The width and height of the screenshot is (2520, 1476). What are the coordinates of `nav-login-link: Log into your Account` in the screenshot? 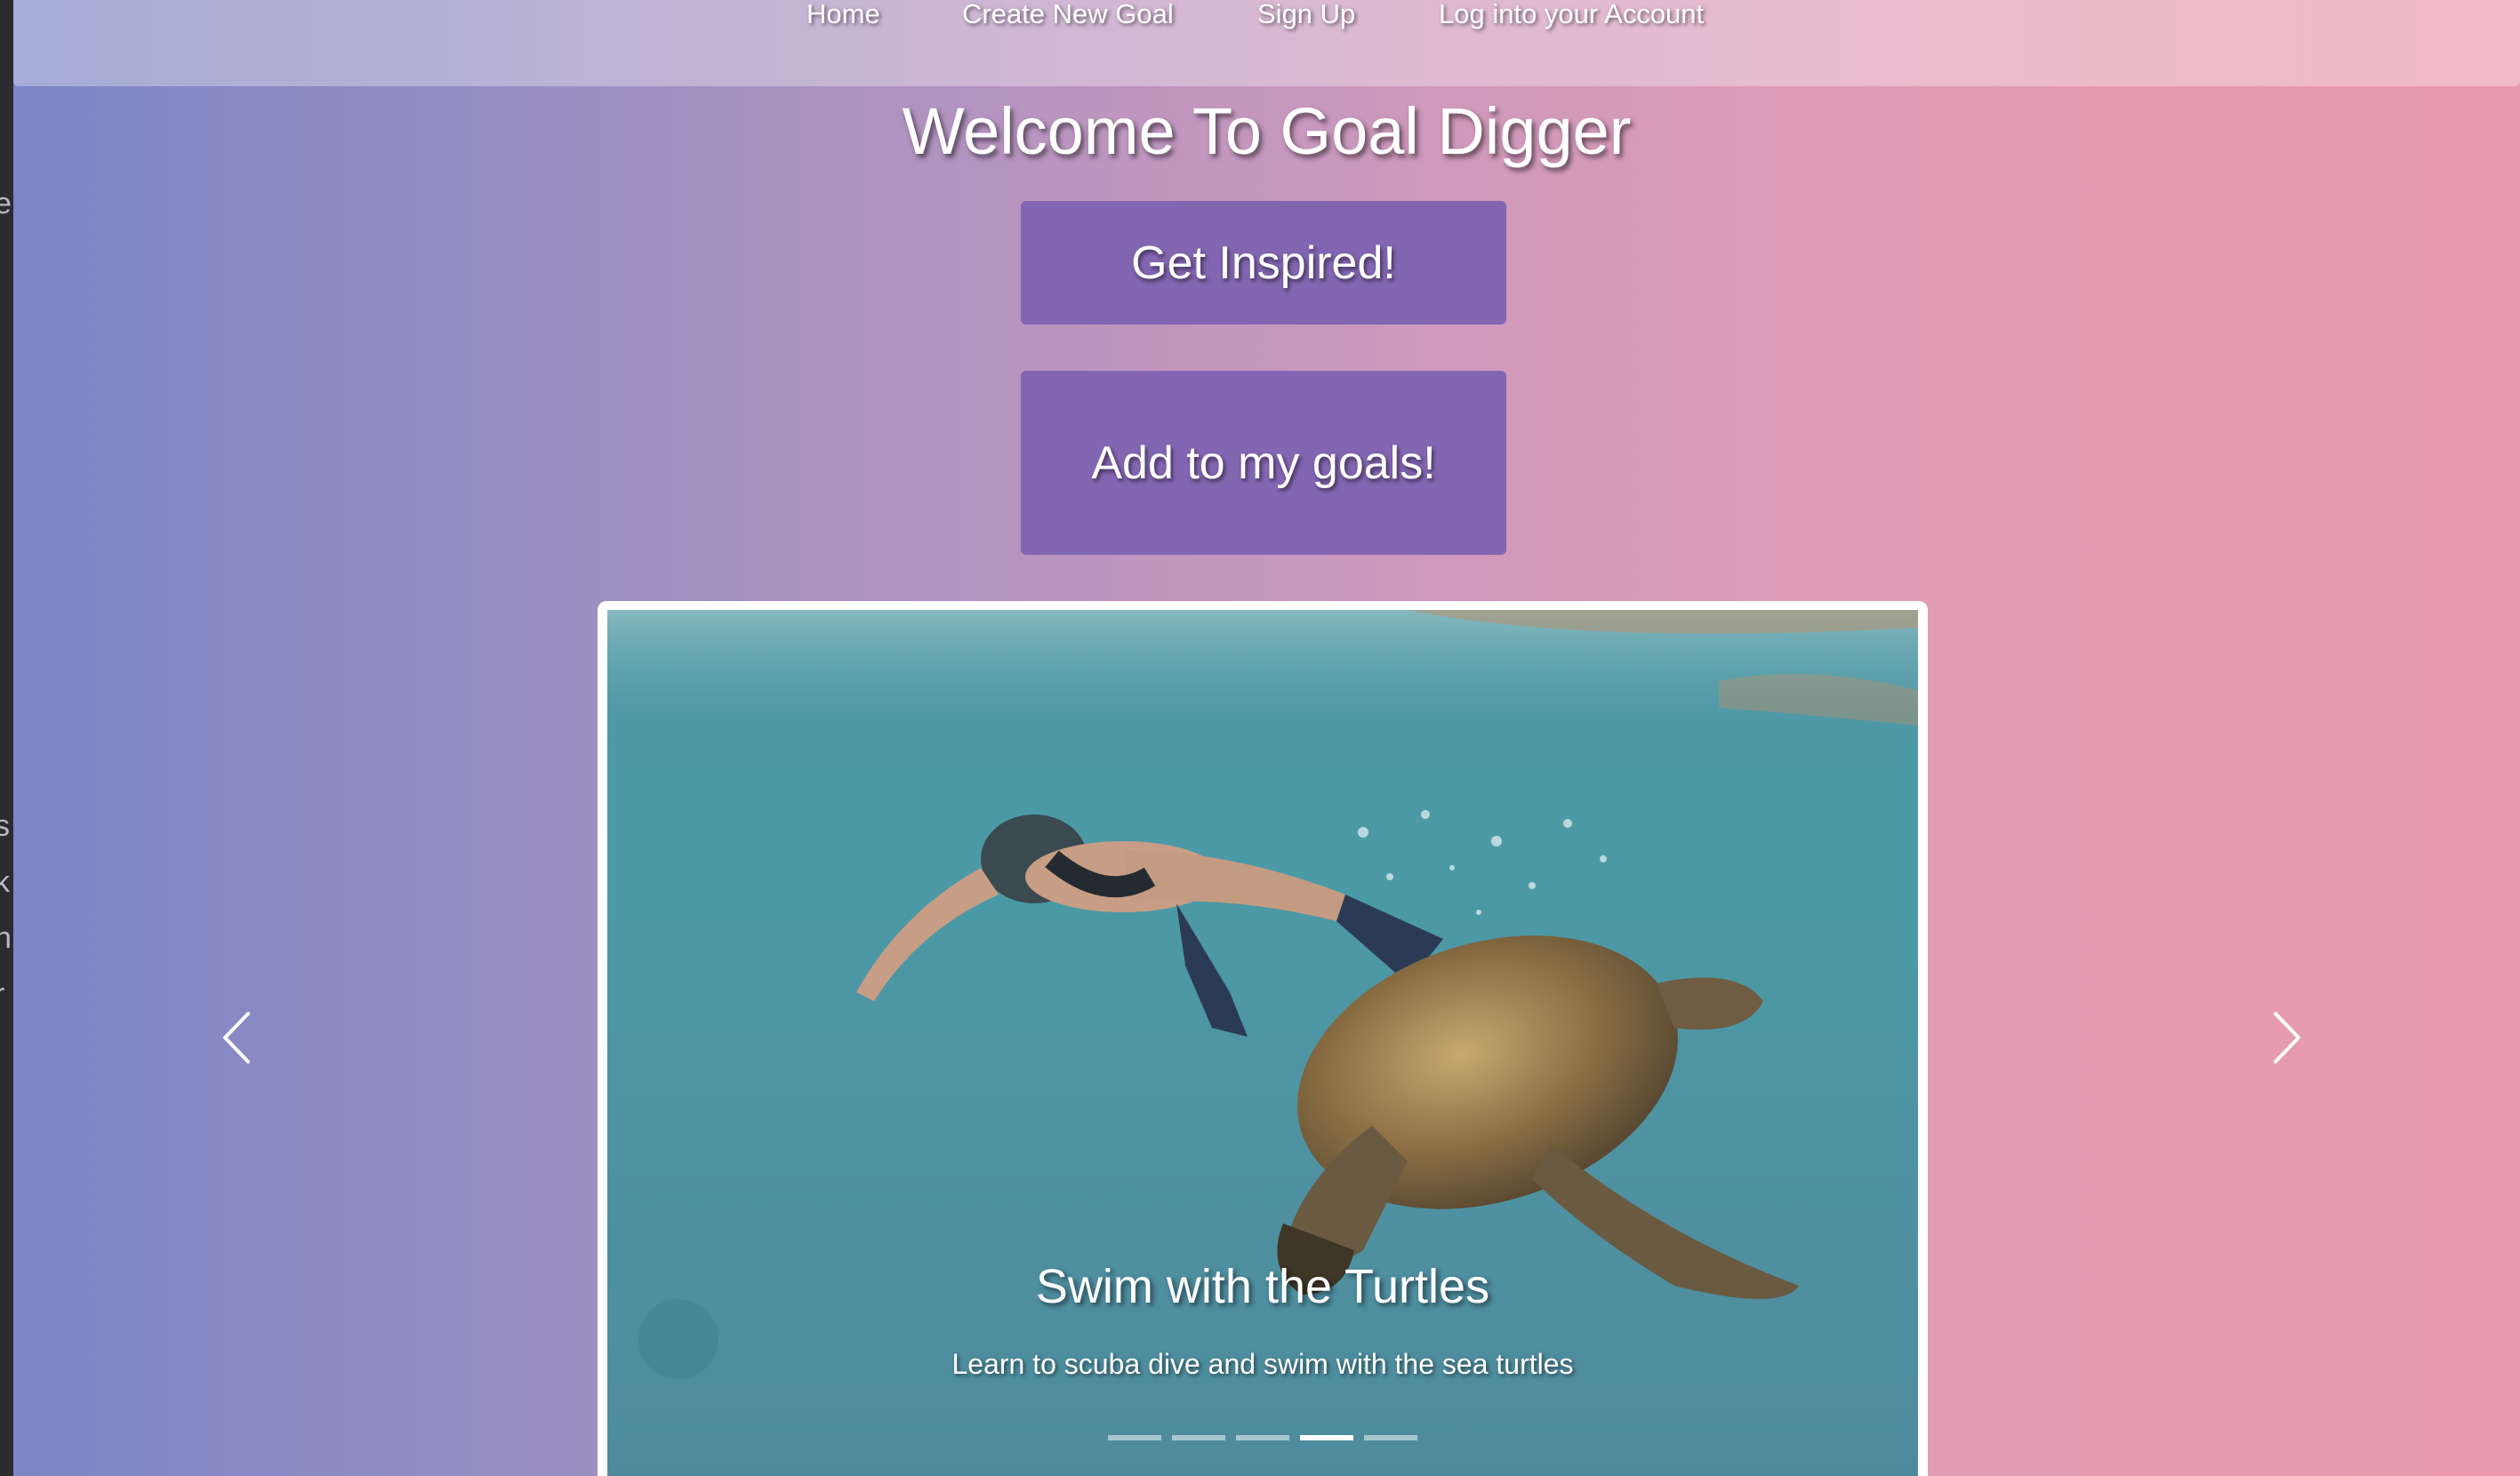 It's located at (1571, 14).